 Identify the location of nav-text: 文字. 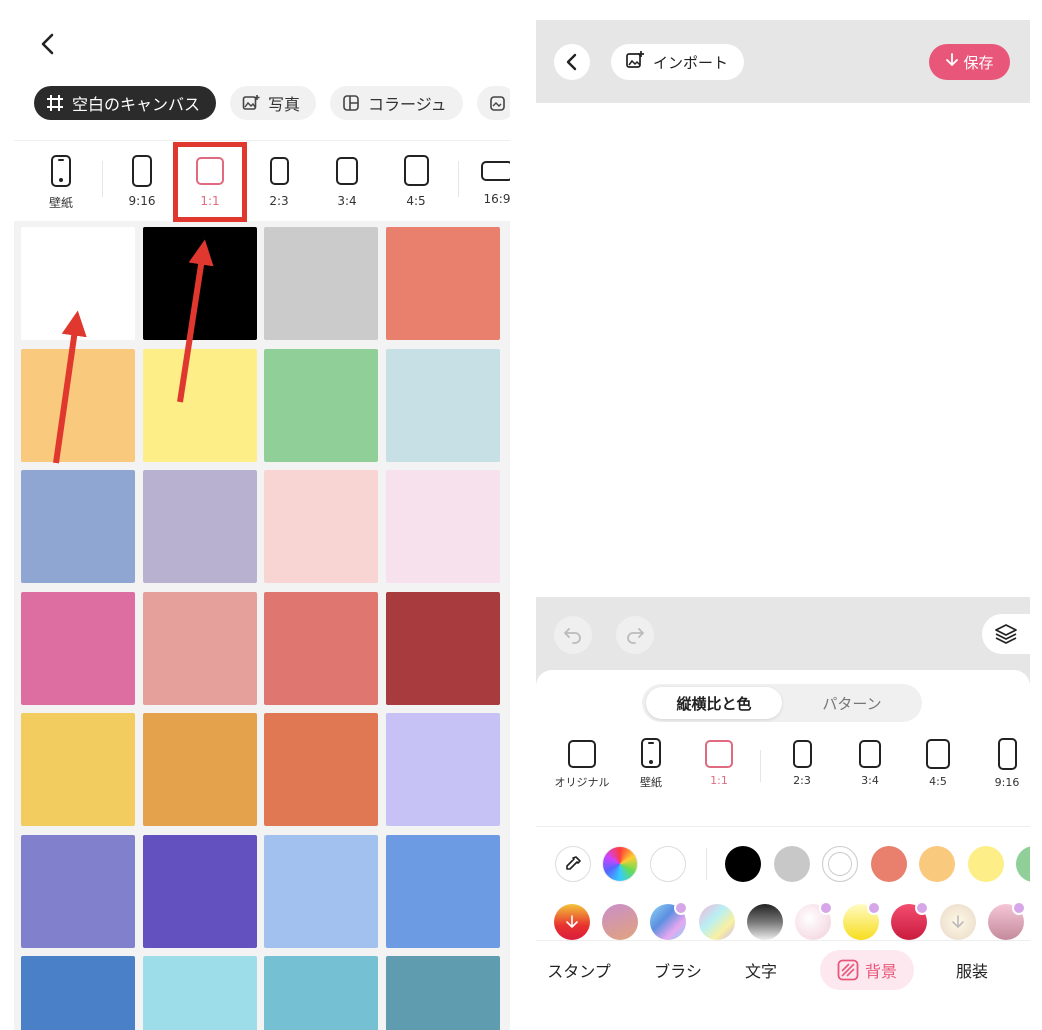
(761, 970).